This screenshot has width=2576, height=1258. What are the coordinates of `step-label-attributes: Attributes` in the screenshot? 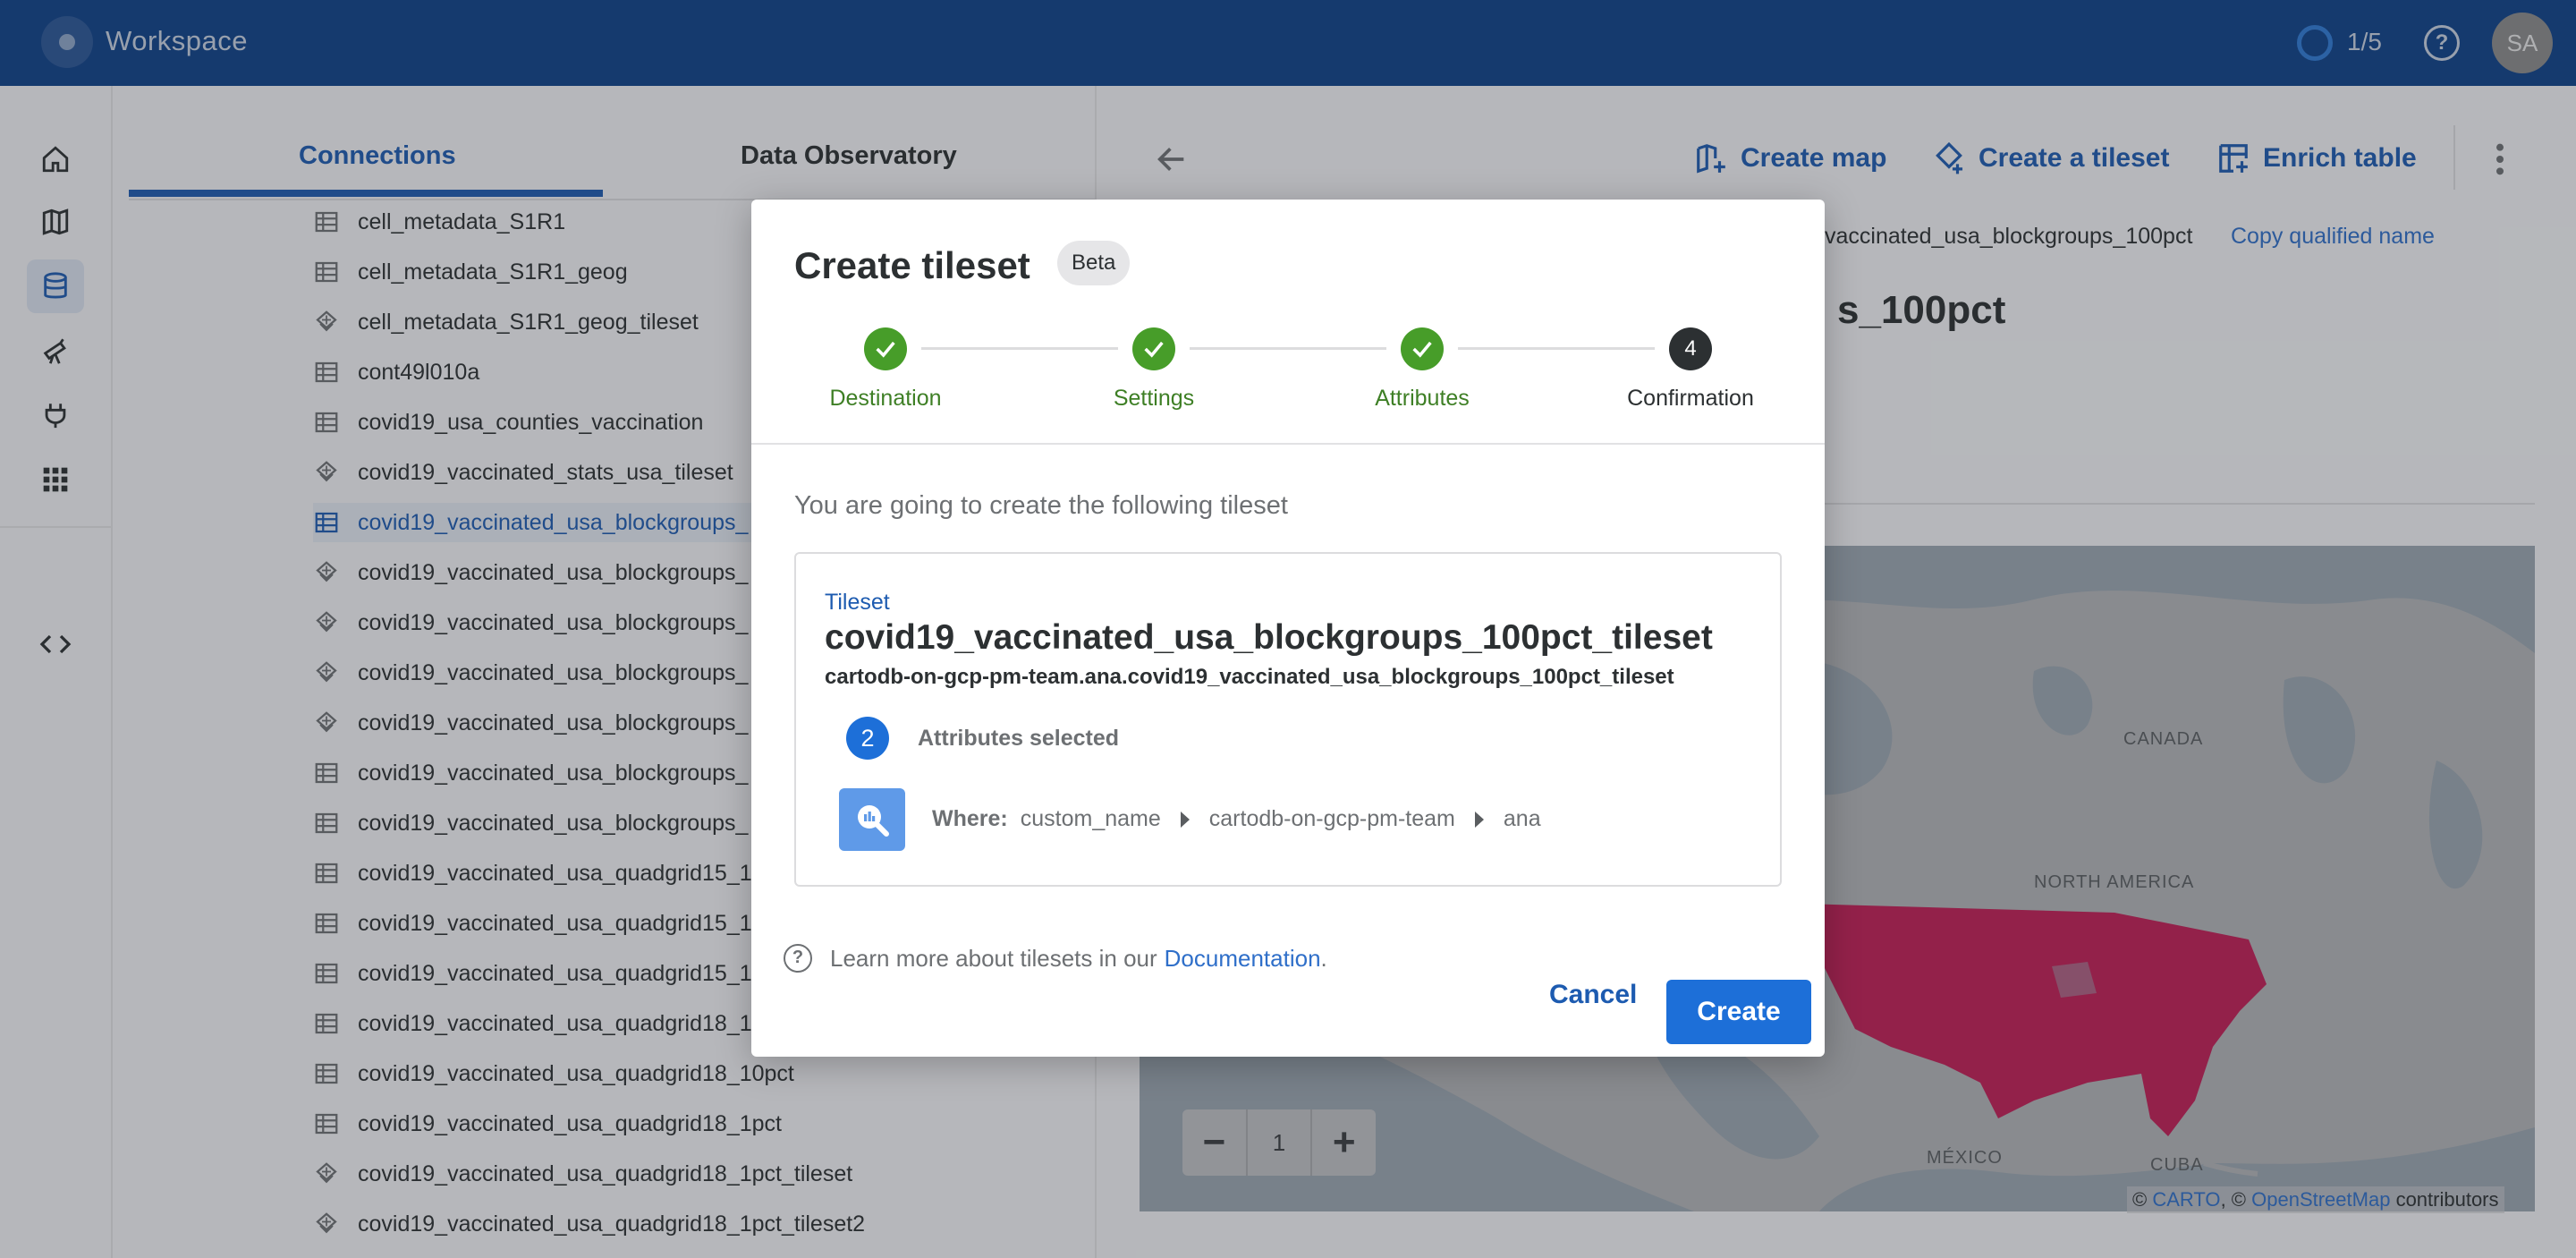 It's located at (1422, 398).